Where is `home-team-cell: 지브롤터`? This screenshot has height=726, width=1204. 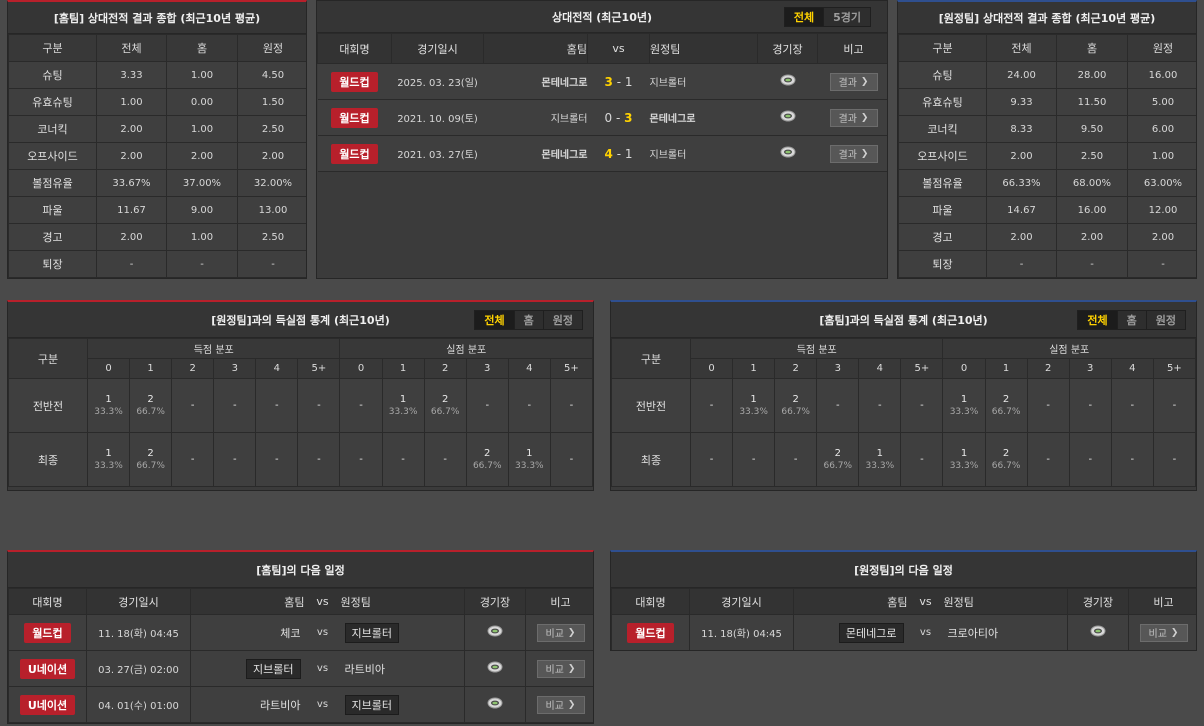
home-team-cell: 지브롤터 is located at coordinates (247, 668).